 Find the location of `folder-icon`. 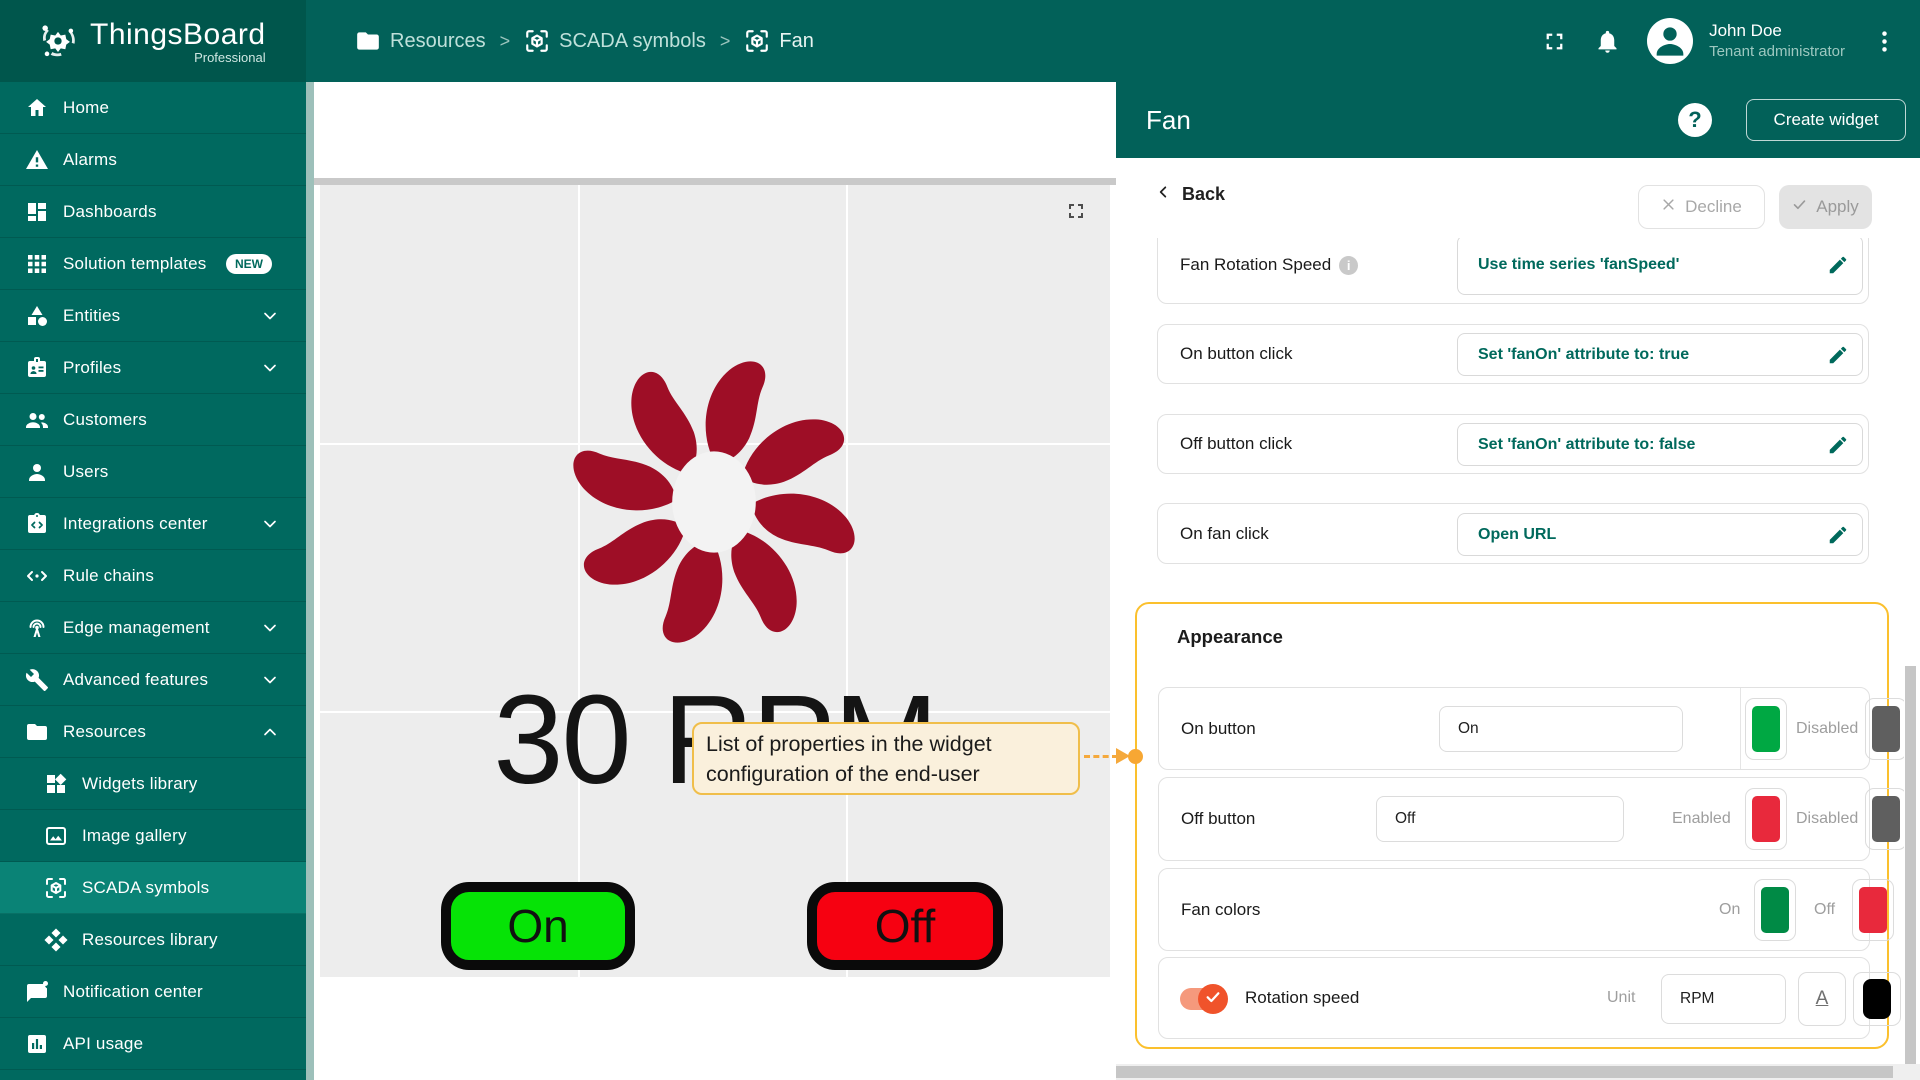

folder-icon is located at coordinates (368, 41).